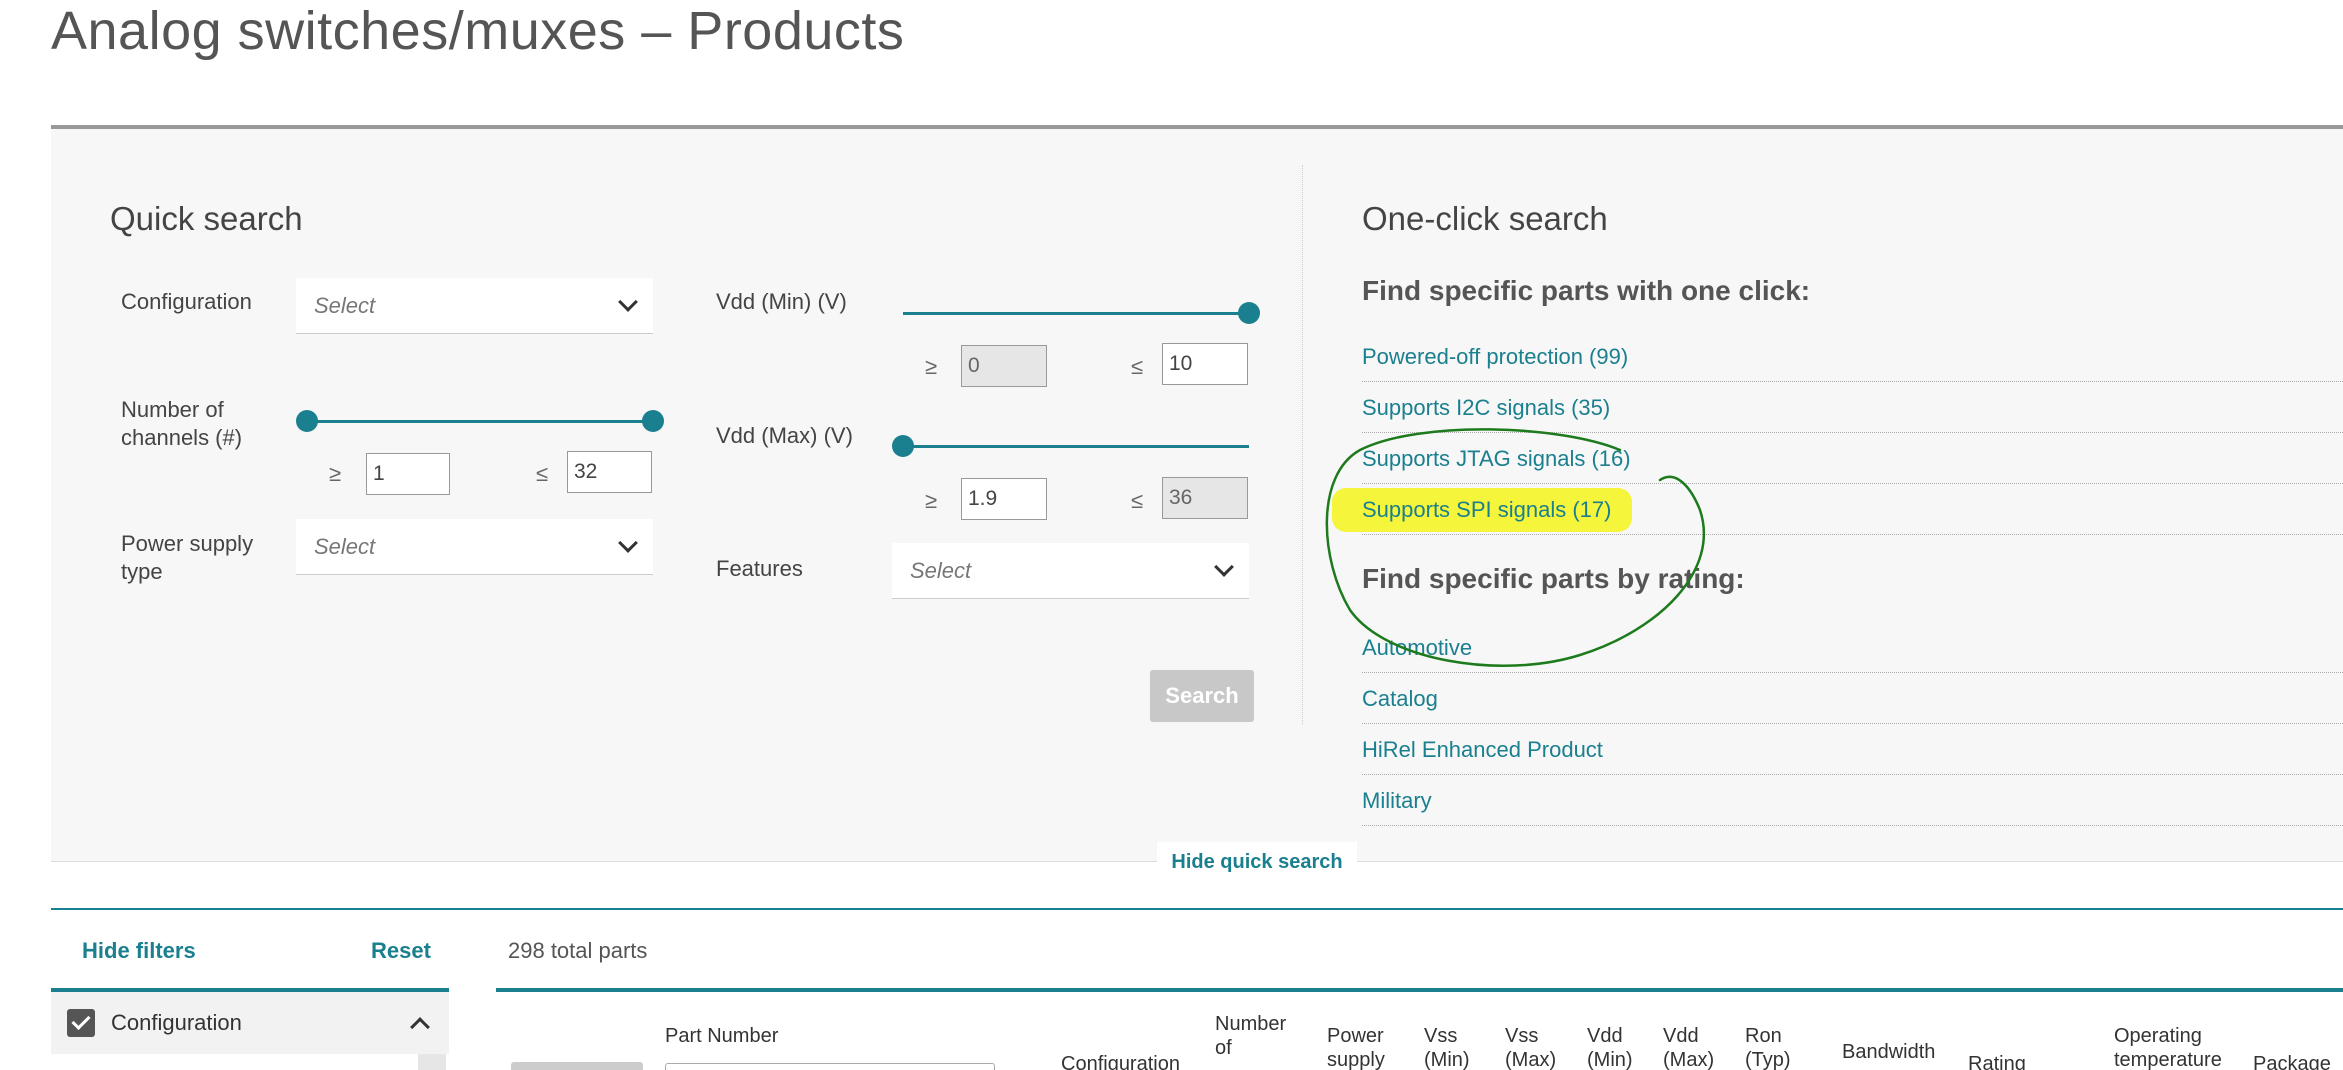 This screenshot has height=1070, width=2343. What do you see at coordinates (1852, 458) in the screenshot?
I see `link-supports-jtag: Supports JTAG signals (16)` at bounding box center [1852, 458].